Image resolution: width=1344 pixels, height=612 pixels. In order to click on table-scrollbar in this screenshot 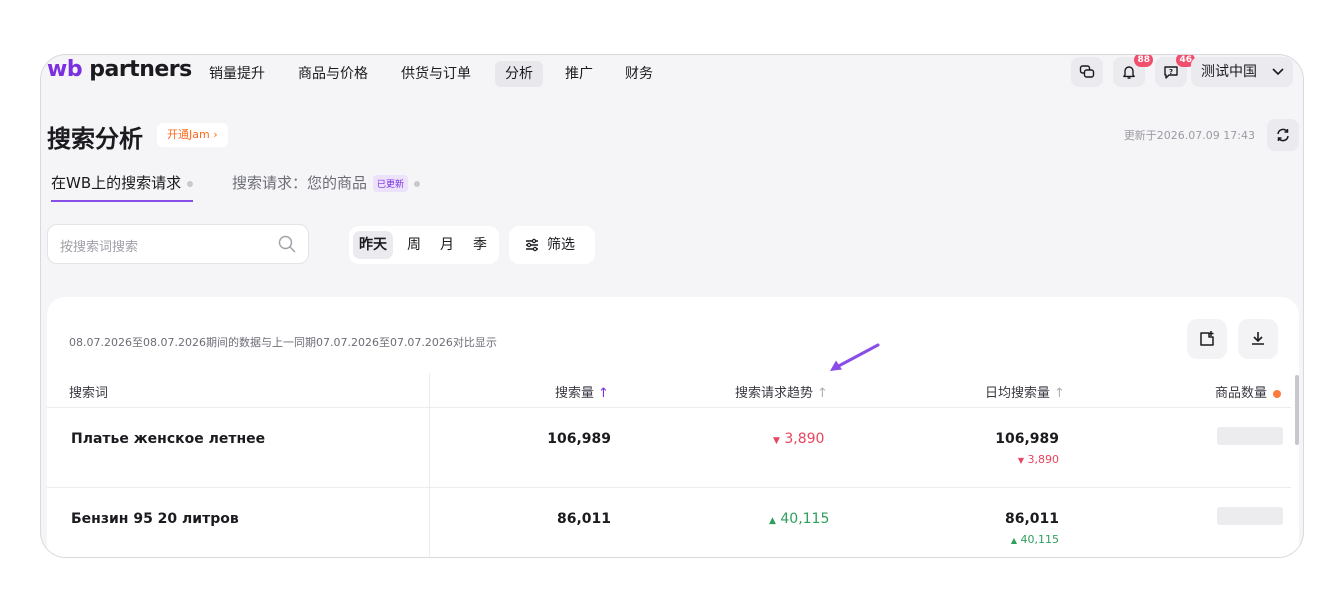, I will do `click(1297, 410)`.